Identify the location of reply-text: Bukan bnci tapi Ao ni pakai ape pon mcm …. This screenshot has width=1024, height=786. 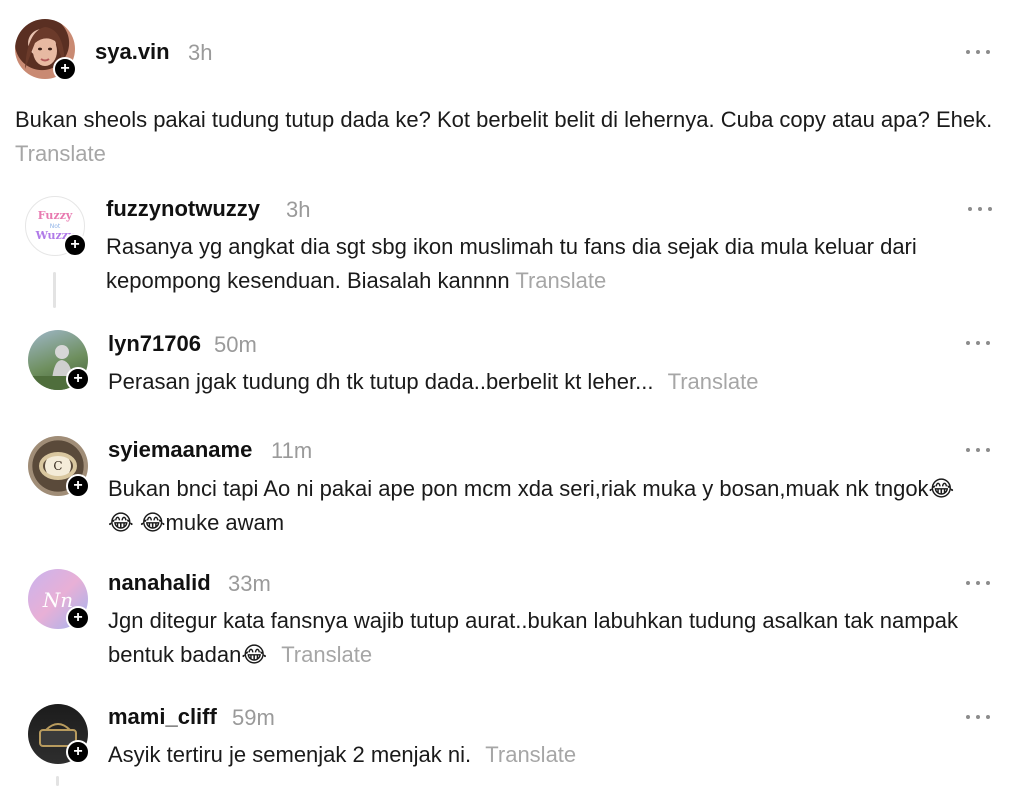
(538, 506).